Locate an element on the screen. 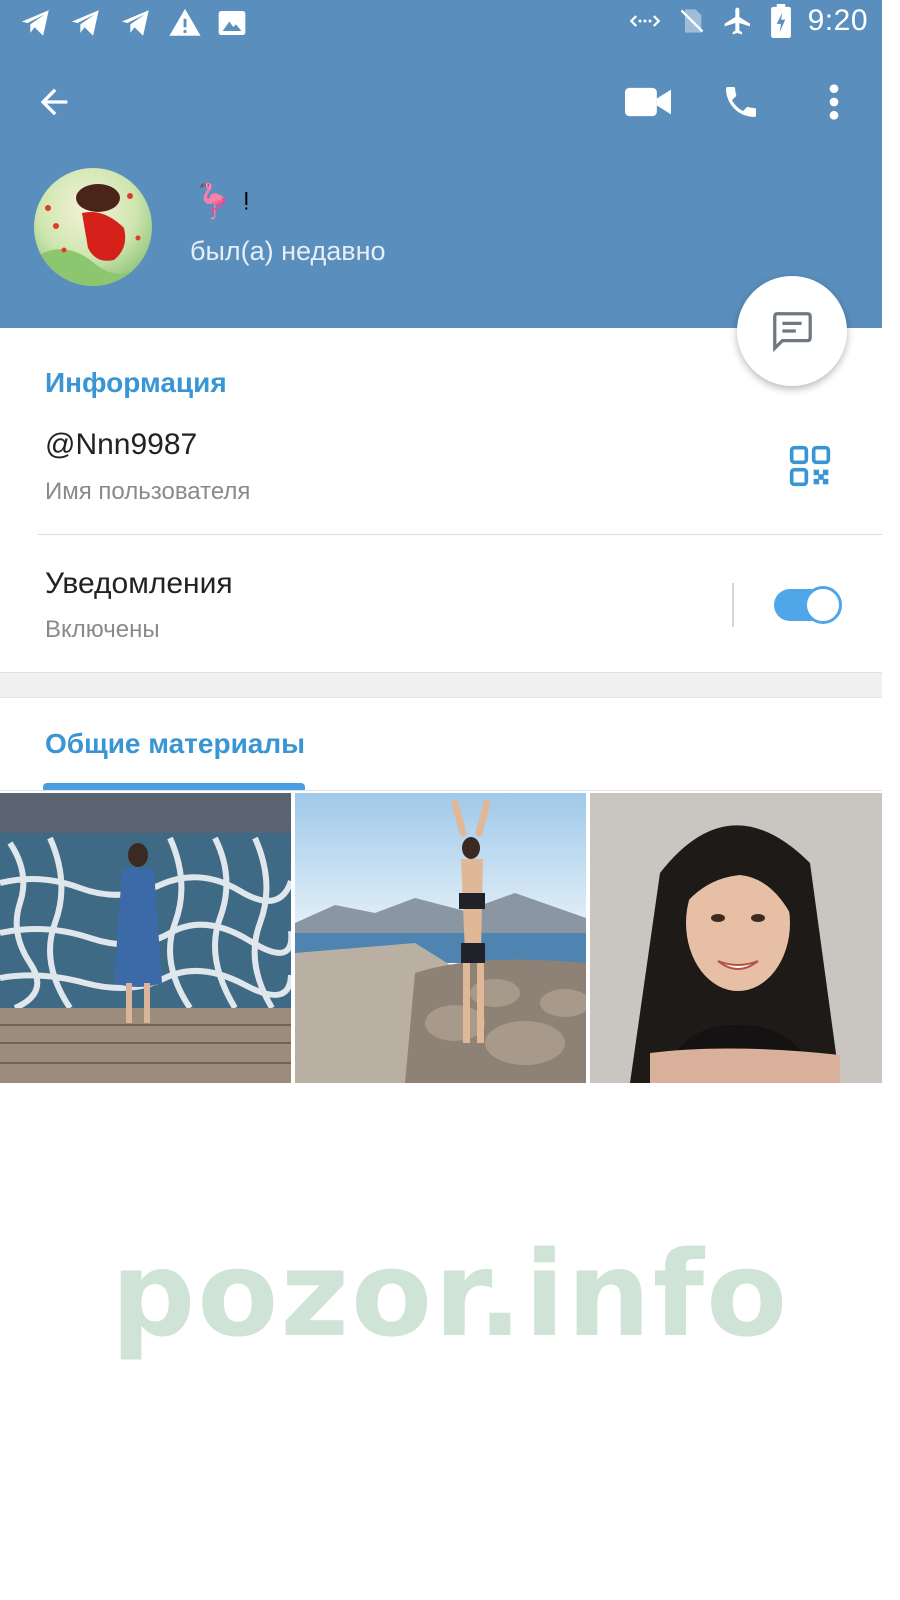  back-button is located at coordinates (54, 102).